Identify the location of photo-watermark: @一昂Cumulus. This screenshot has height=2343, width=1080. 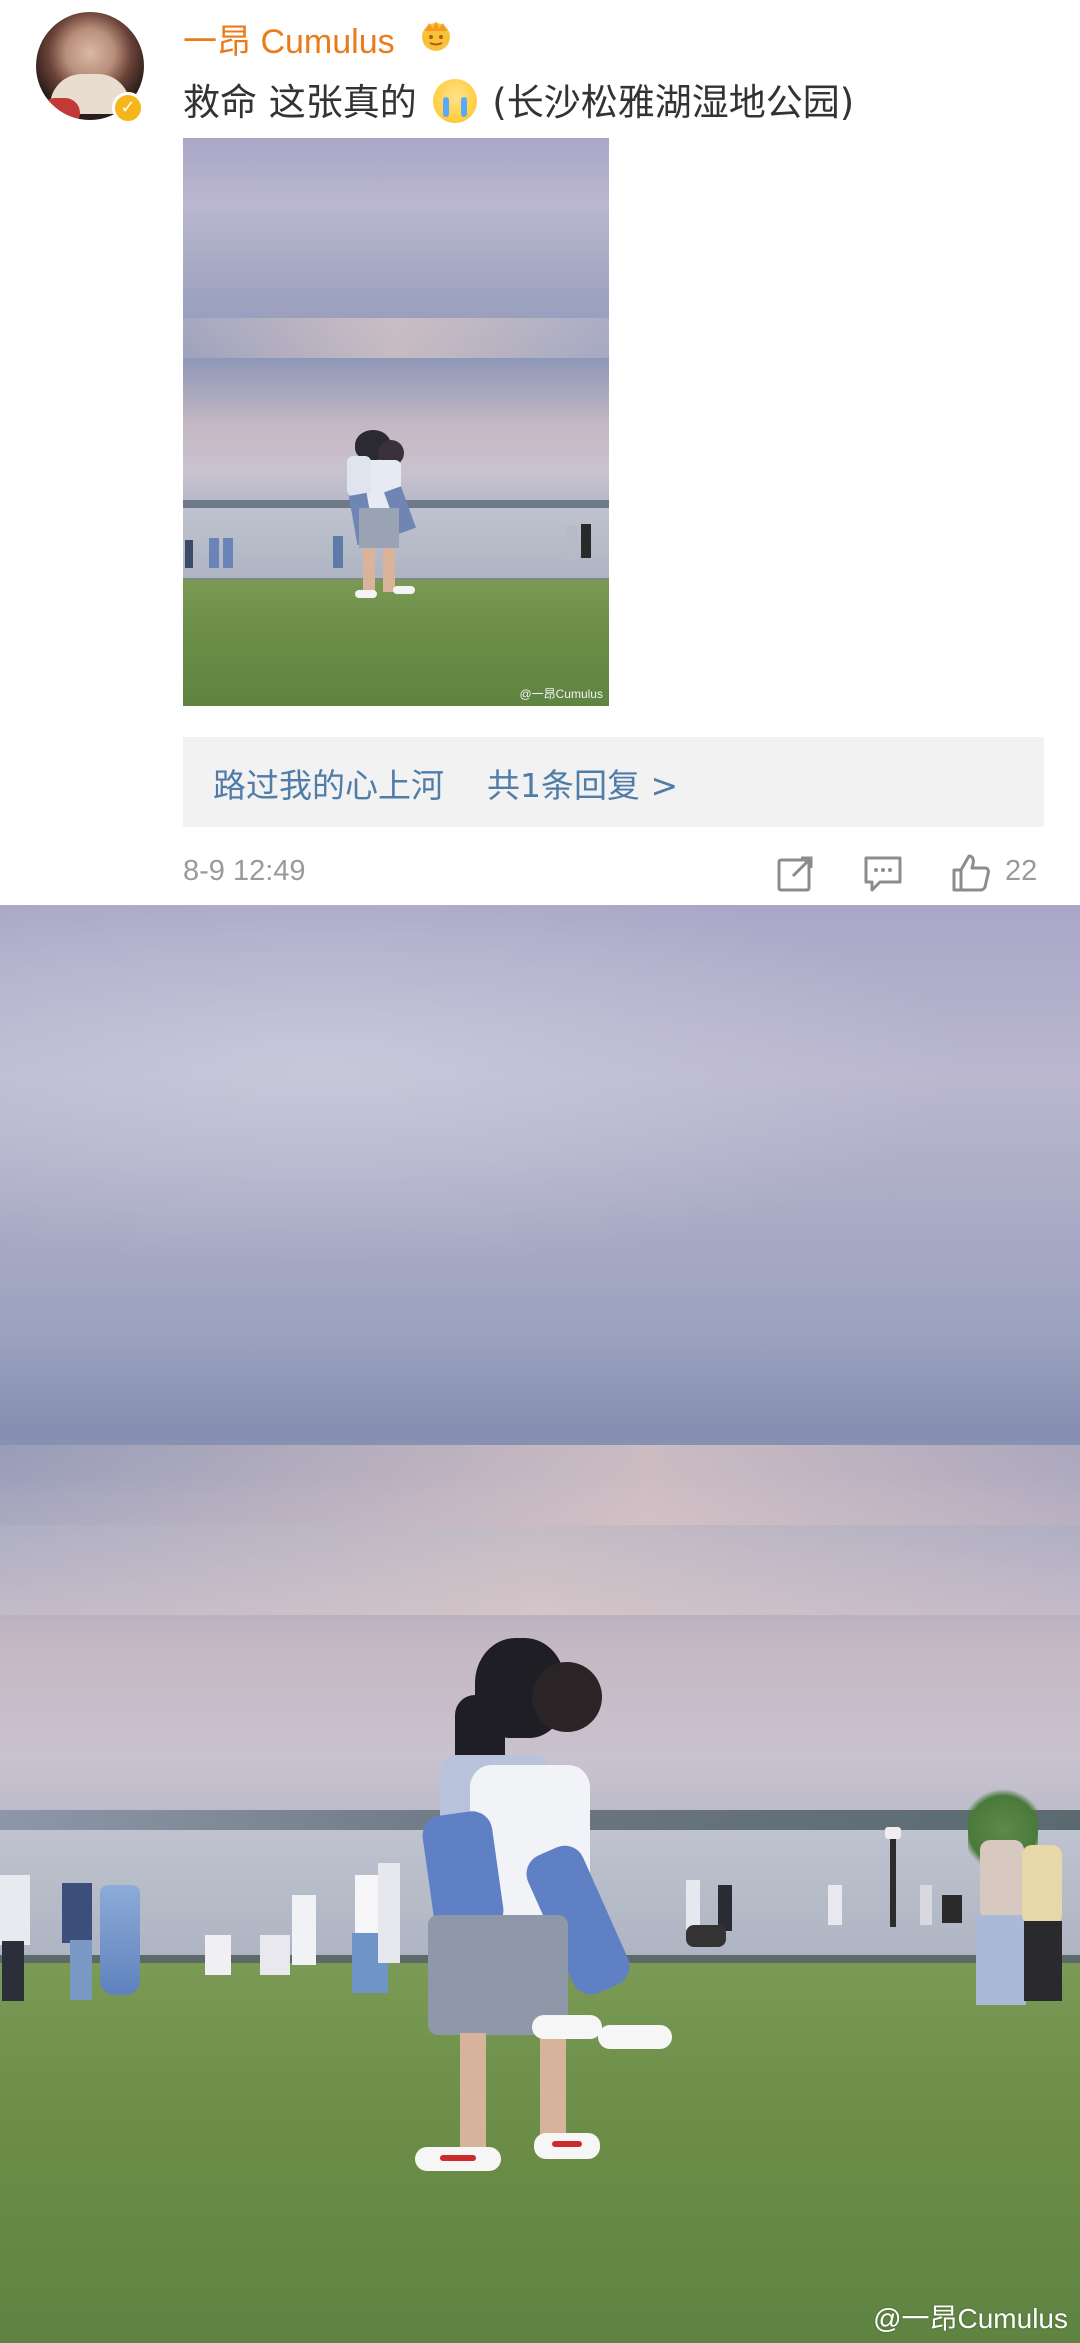
(561, 694).